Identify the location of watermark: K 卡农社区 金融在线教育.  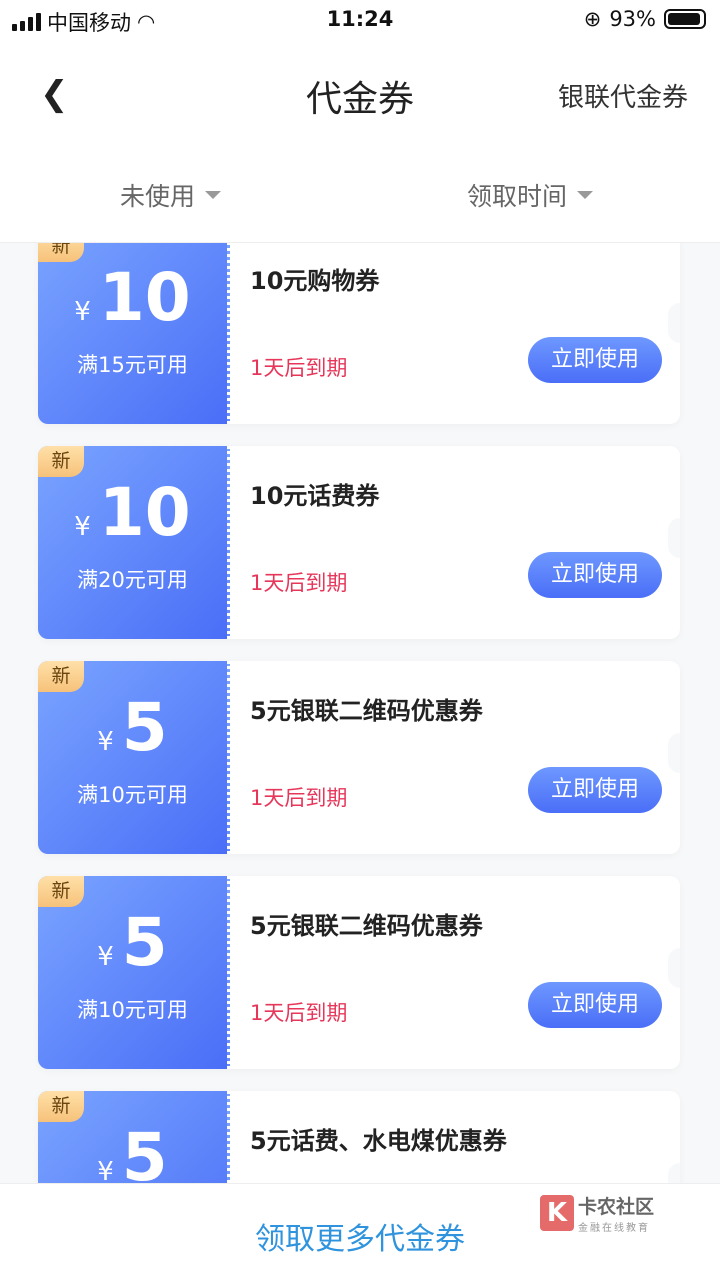
(597, 1213).